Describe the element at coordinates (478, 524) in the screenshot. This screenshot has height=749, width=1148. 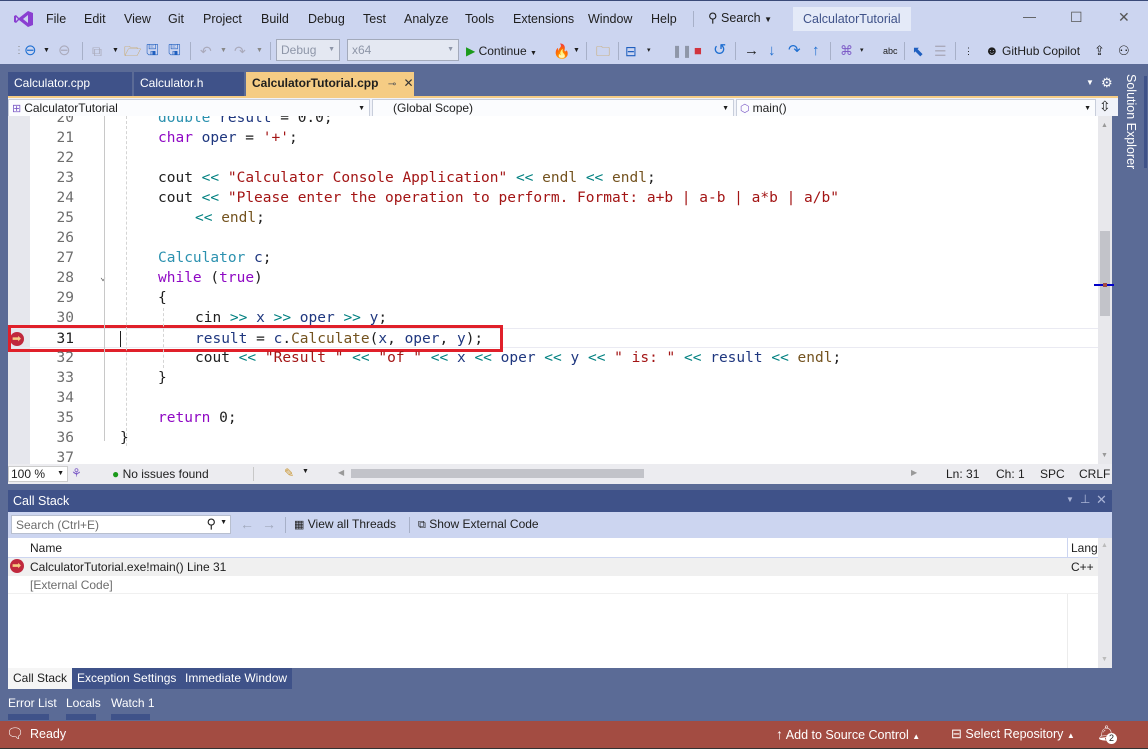
I see `show-external-code-button: ⧉ Show External Code` at that location.